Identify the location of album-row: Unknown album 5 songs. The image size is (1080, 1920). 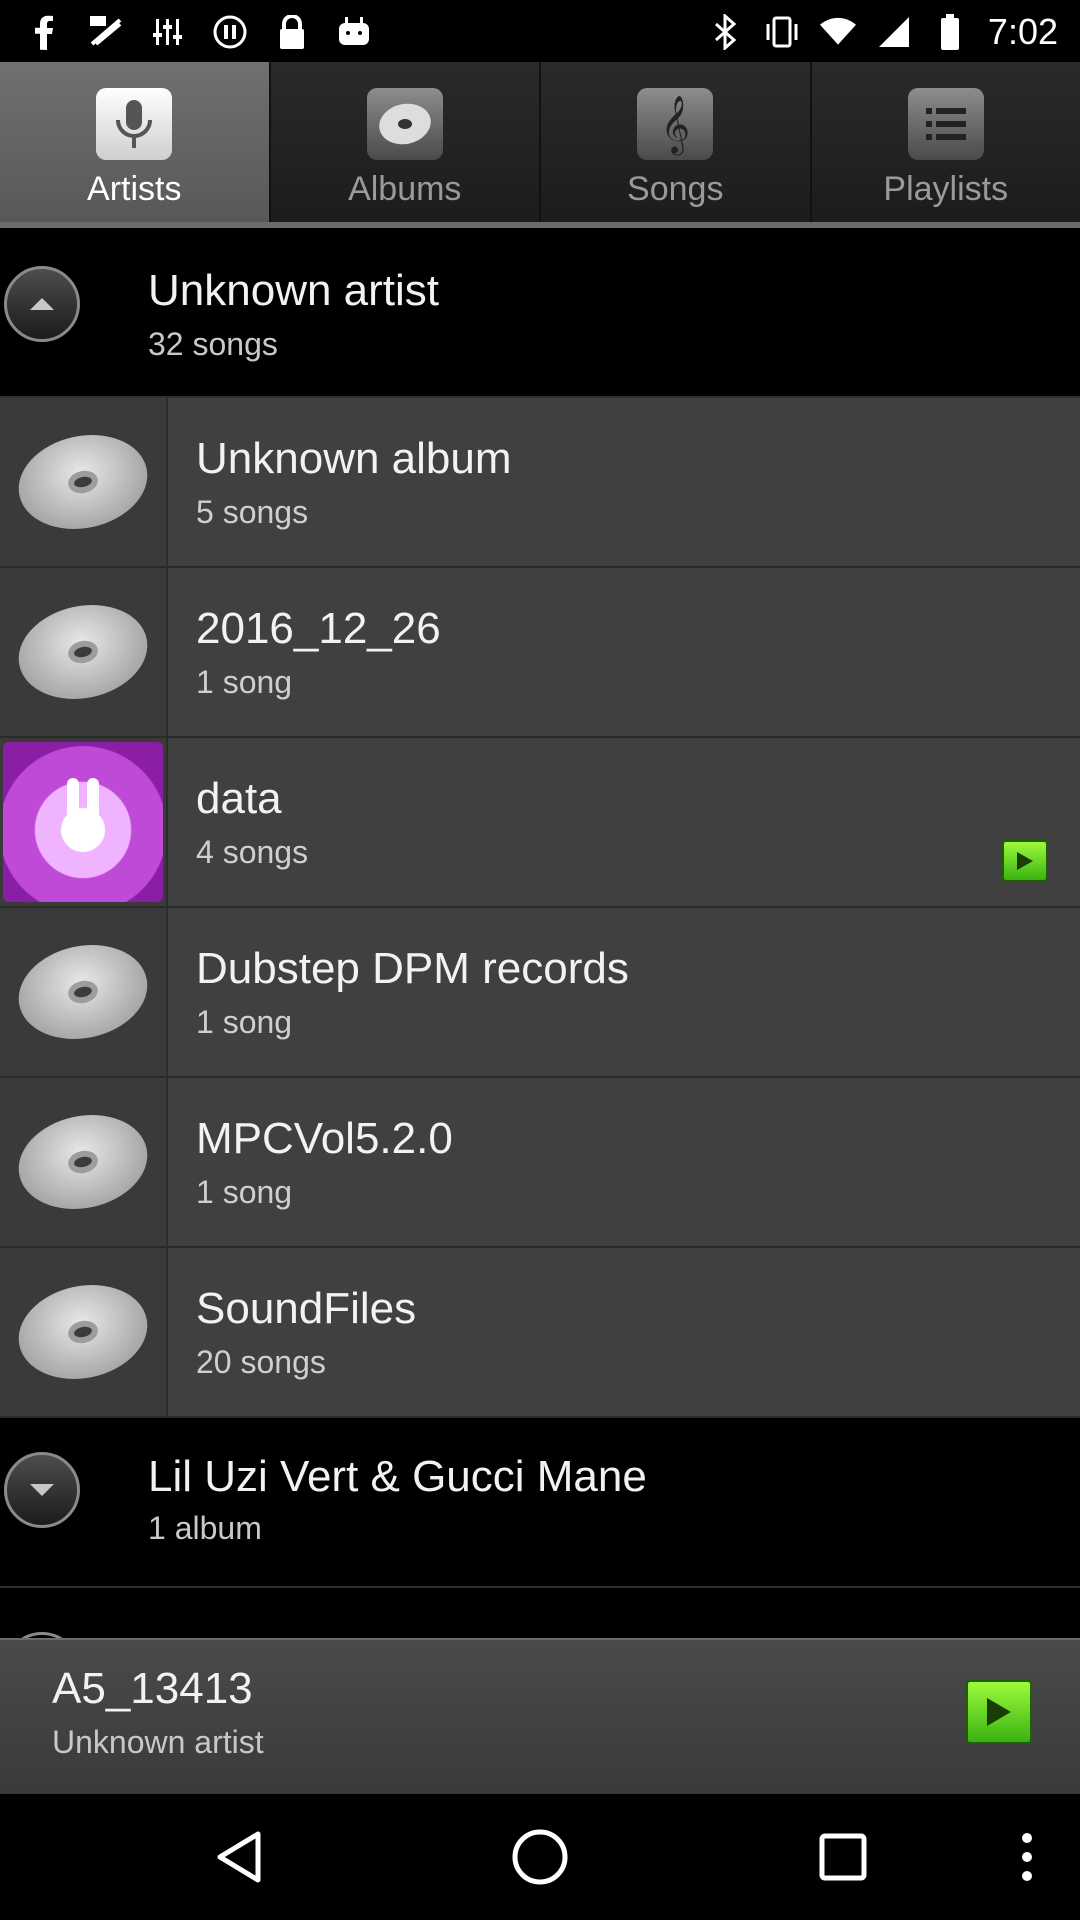
(540, 483).